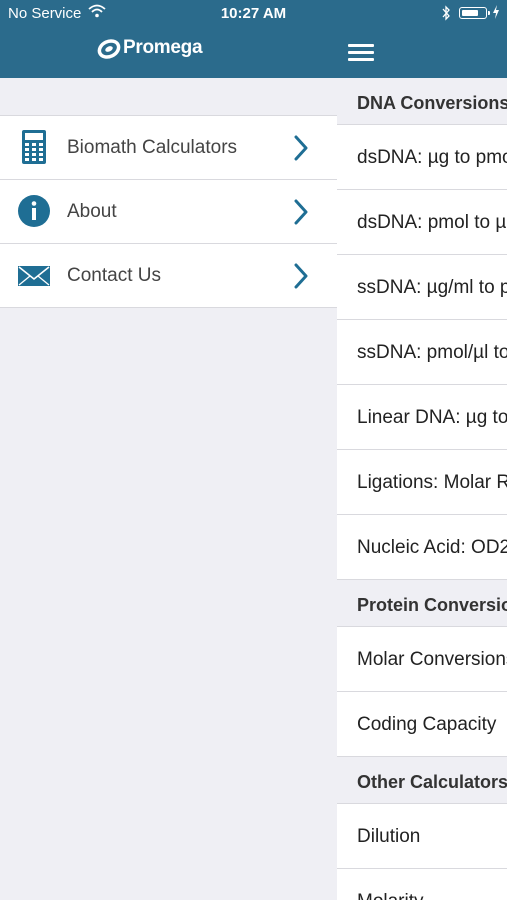 The image size is (507, 900). What do you see at coordinates (422, 101) in the screenshot?
I see `section-header-dna-conversions: DNA Conversions` at bounding box center [422, 101].